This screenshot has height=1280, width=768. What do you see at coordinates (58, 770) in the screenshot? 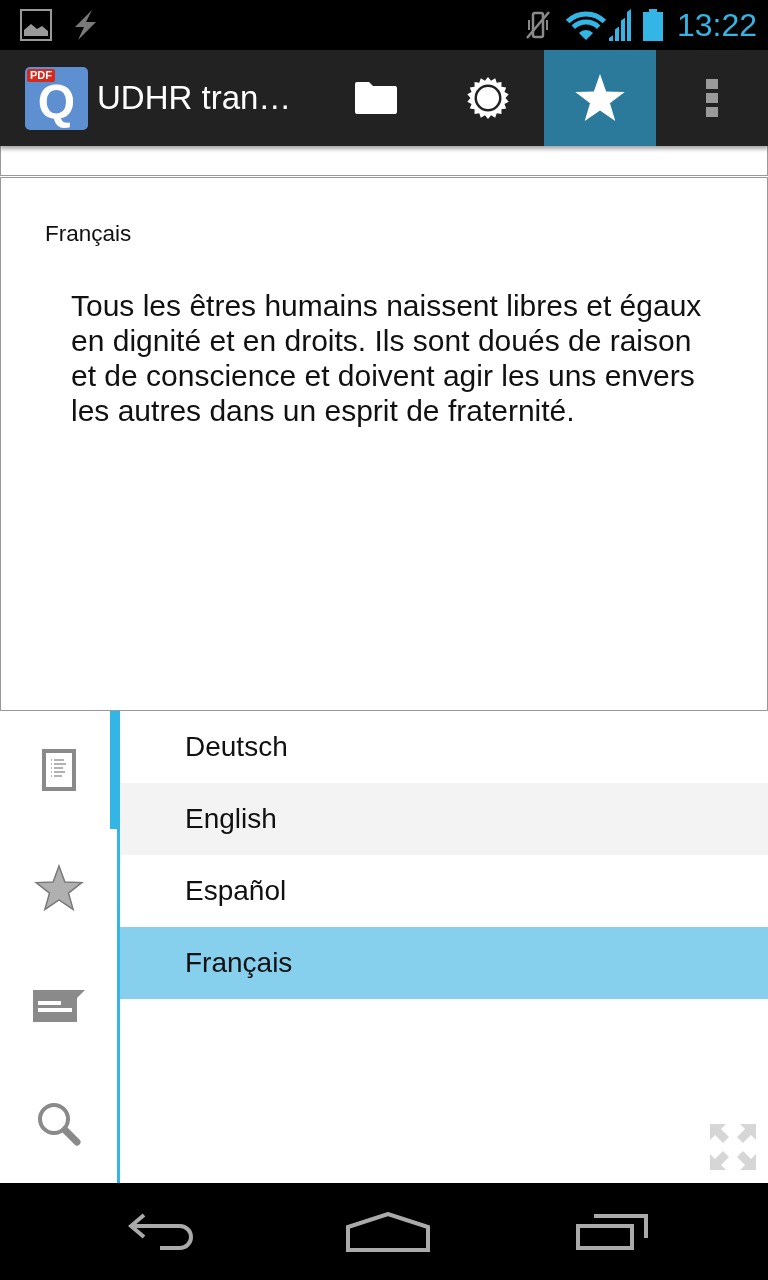
I see `document-icon` at bounding box center [58, 770].